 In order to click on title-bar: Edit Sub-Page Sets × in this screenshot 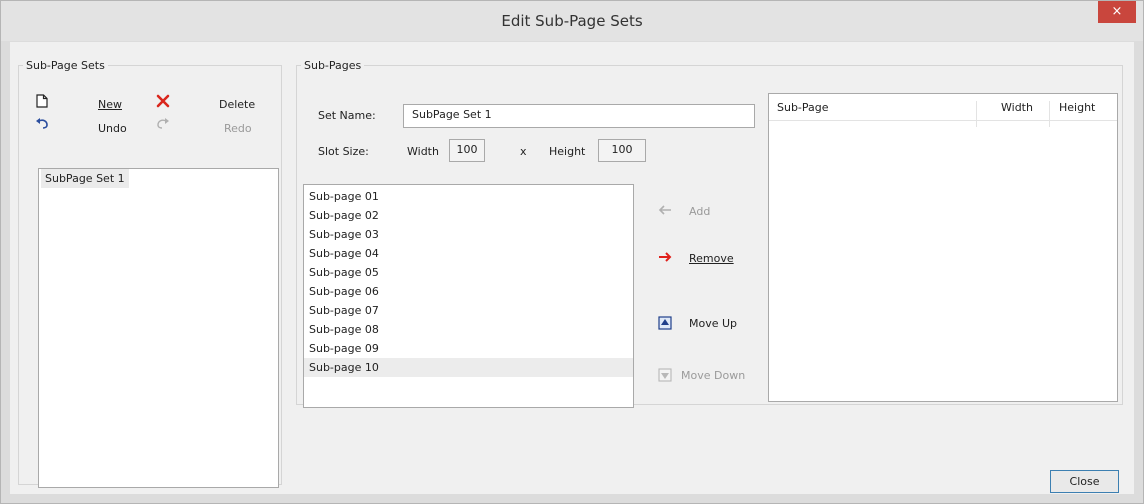, I will do `click(572, 21)`.